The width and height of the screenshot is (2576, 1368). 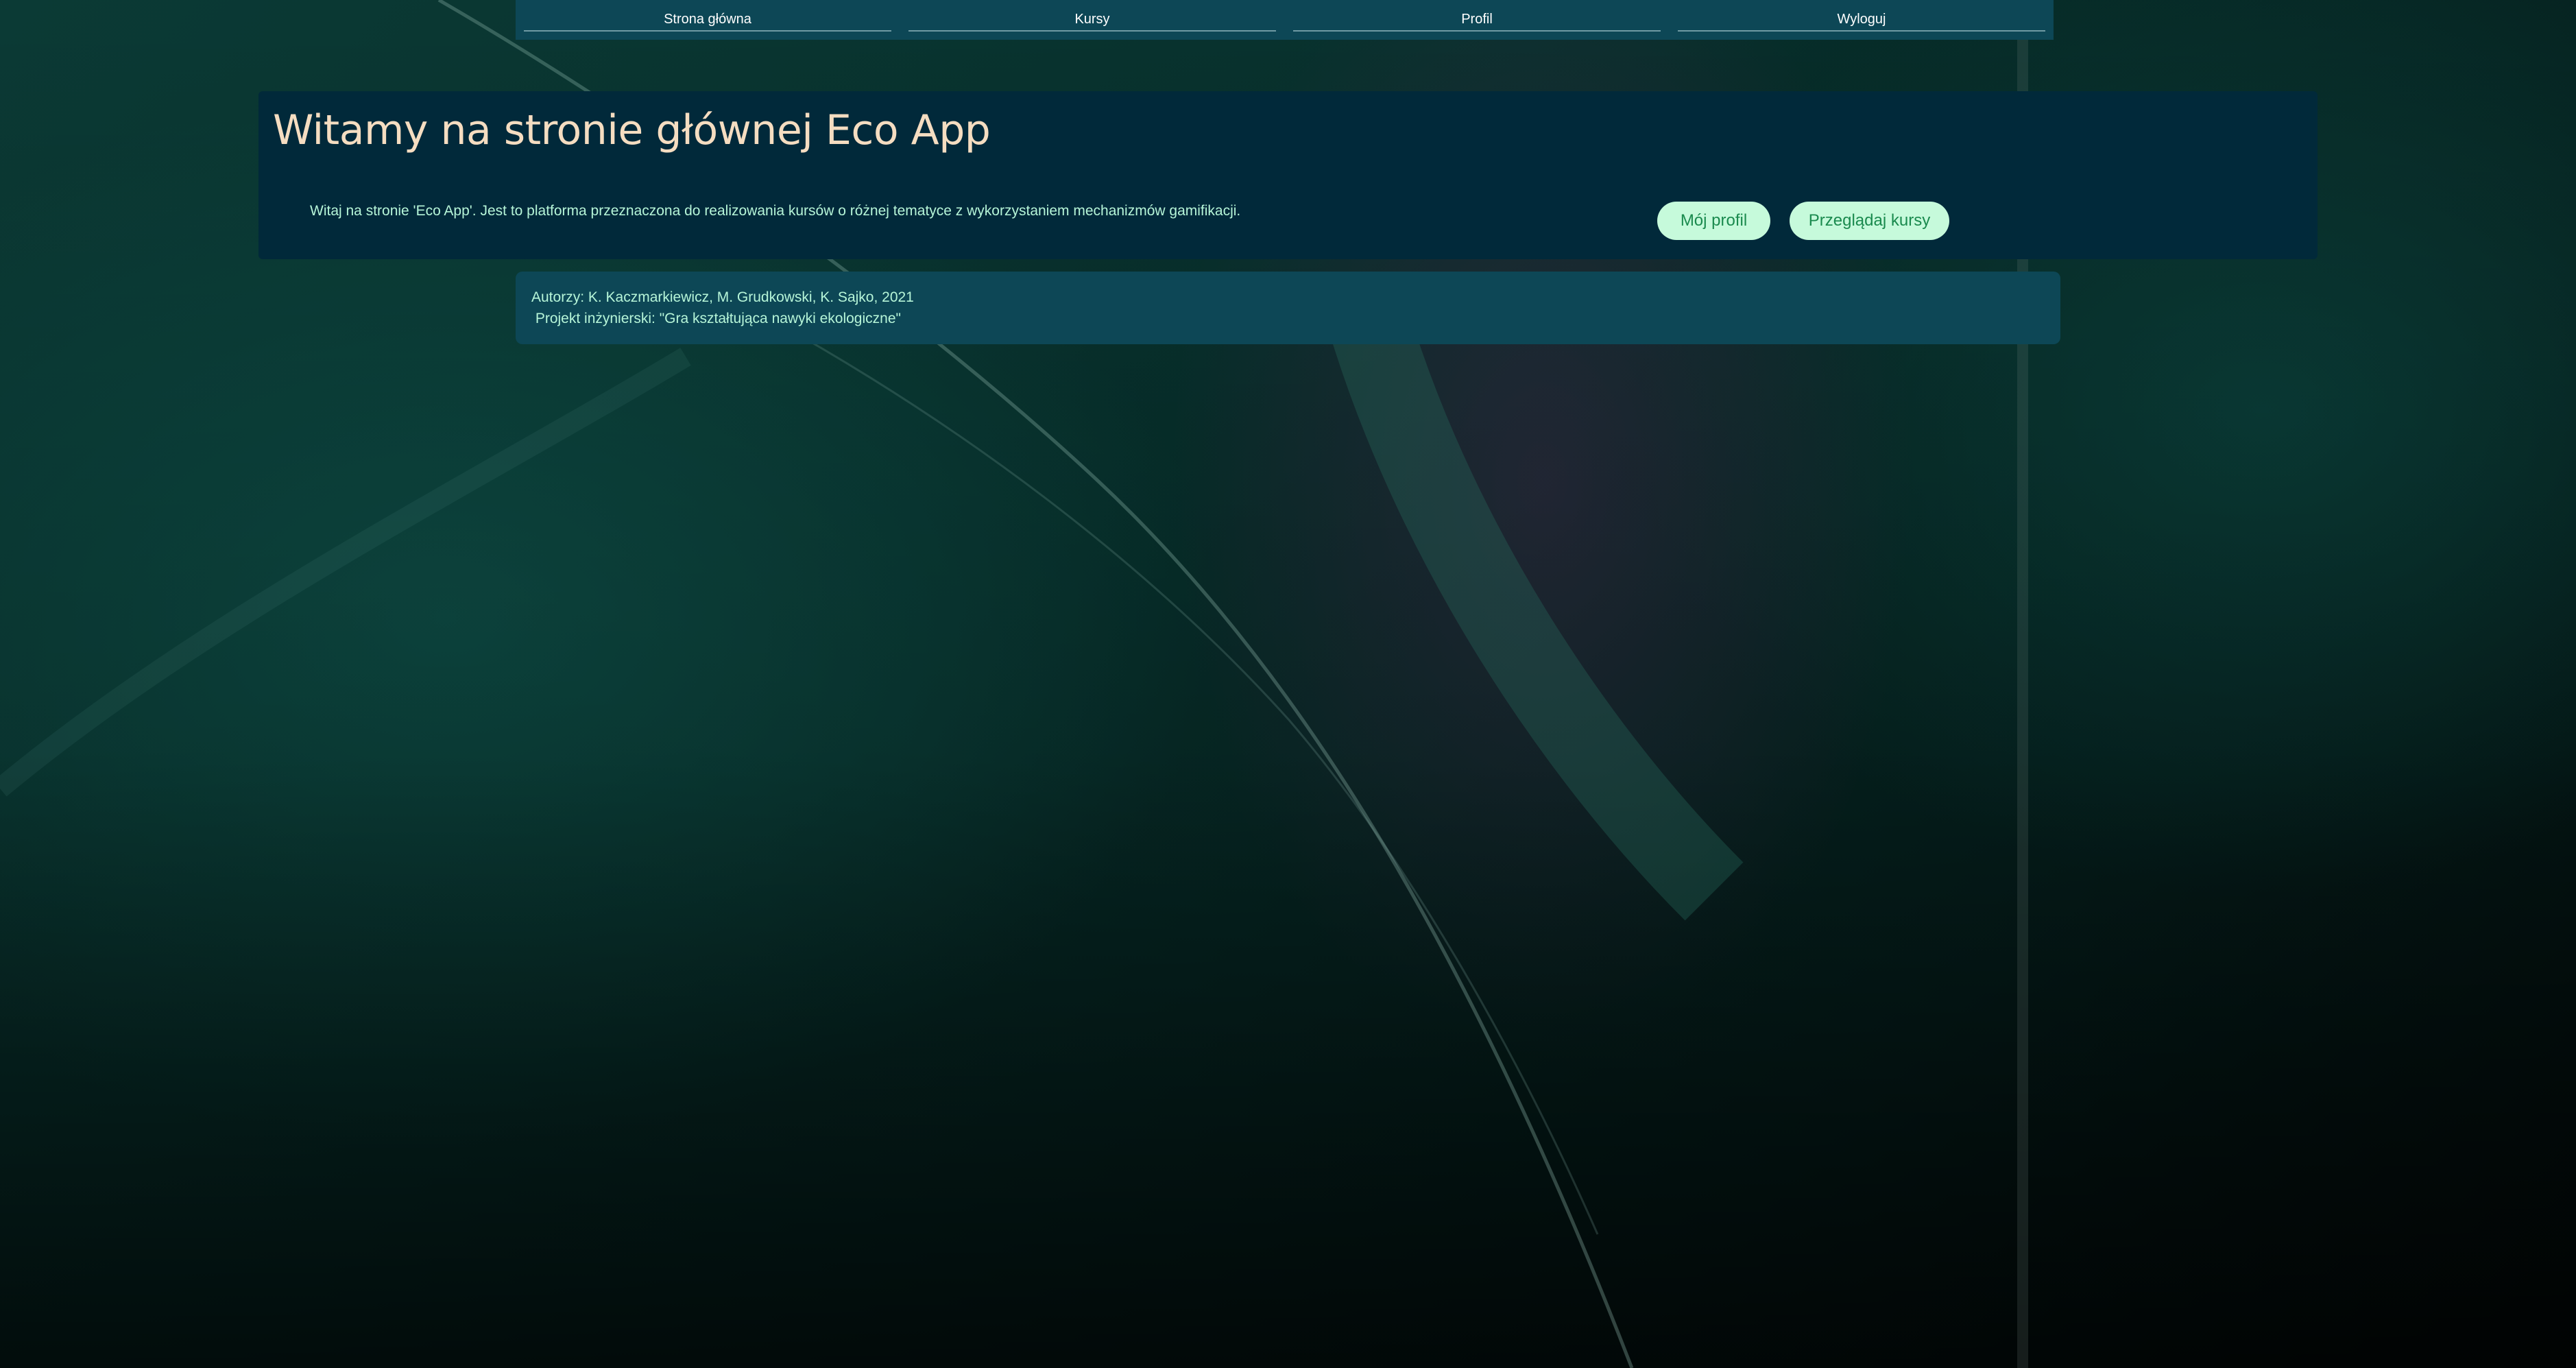 I want to click on nav-item-profile: Profil, so click(x=1477, y=16).